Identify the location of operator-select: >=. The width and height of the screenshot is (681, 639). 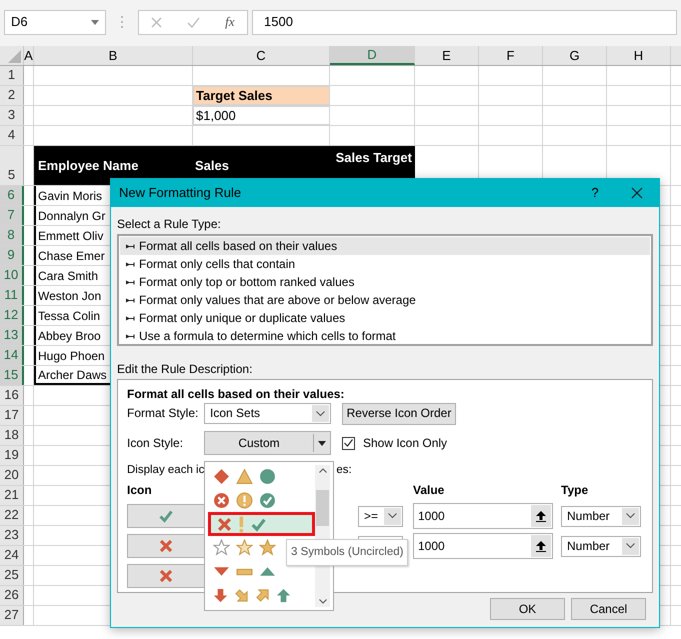
(380, 516).